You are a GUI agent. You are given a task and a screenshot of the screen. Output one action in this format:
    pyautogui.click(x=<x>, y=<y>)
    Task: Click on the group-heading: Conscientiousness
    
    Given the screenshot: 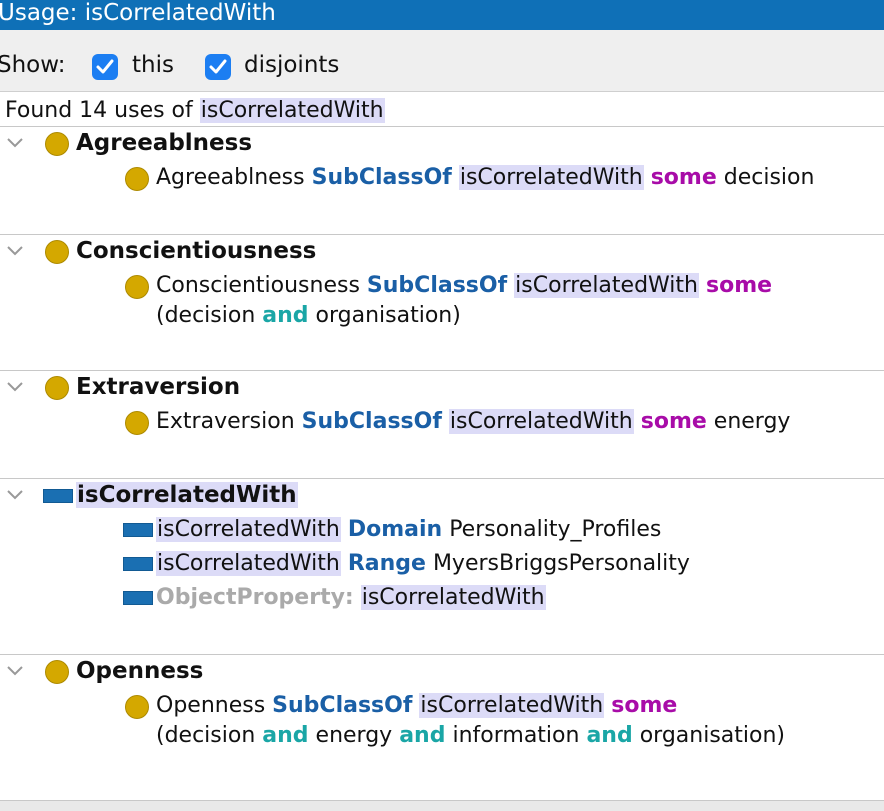 What is the action you would take?
    pyautogui.click(x=196, y=251)
    